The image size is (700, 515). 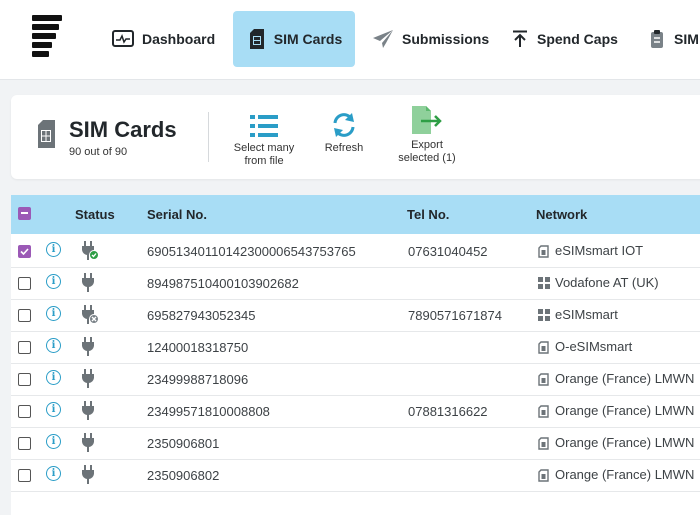 What do you see at coordinates (98, 152) in the screenshot?
I see `record-count: 90 out of 90` at bounding box center [98, 152].